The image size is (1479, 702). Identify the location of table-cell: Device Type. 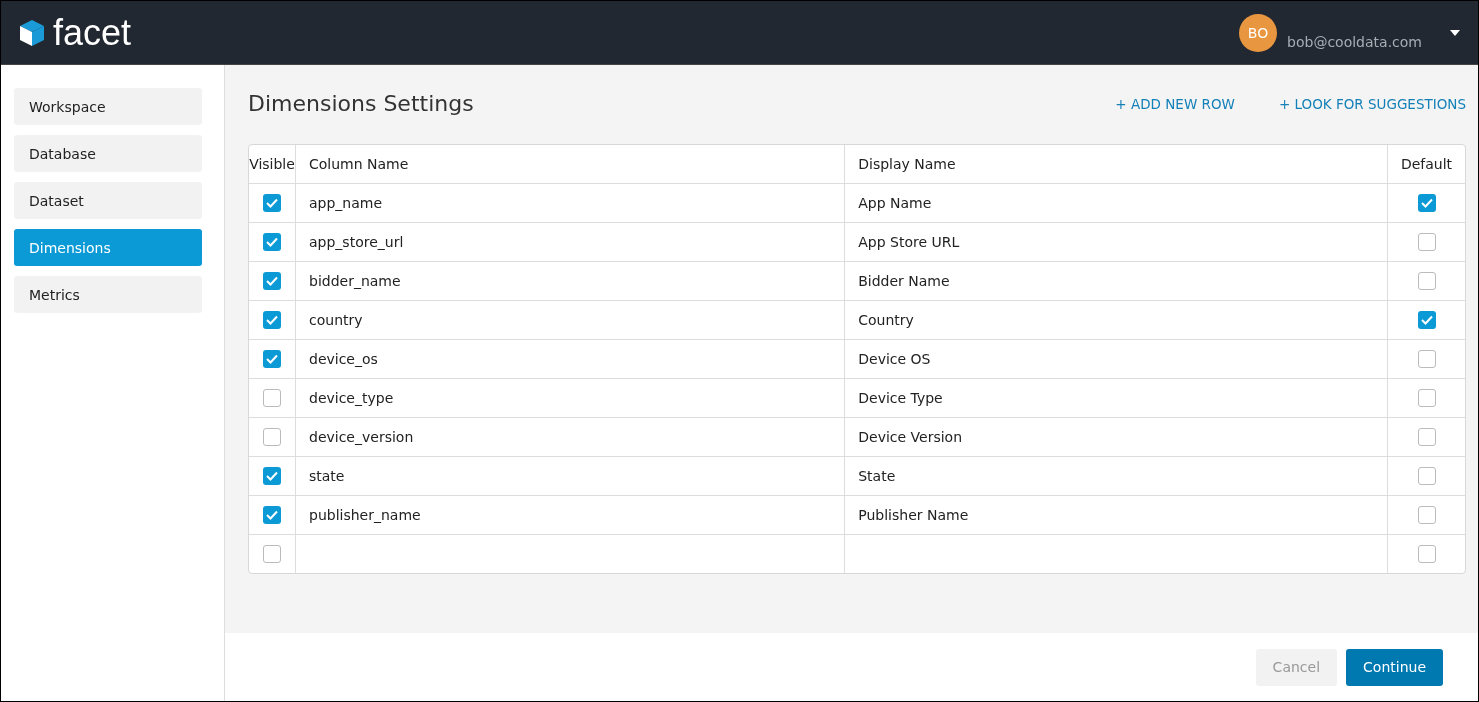
(1116, 398).